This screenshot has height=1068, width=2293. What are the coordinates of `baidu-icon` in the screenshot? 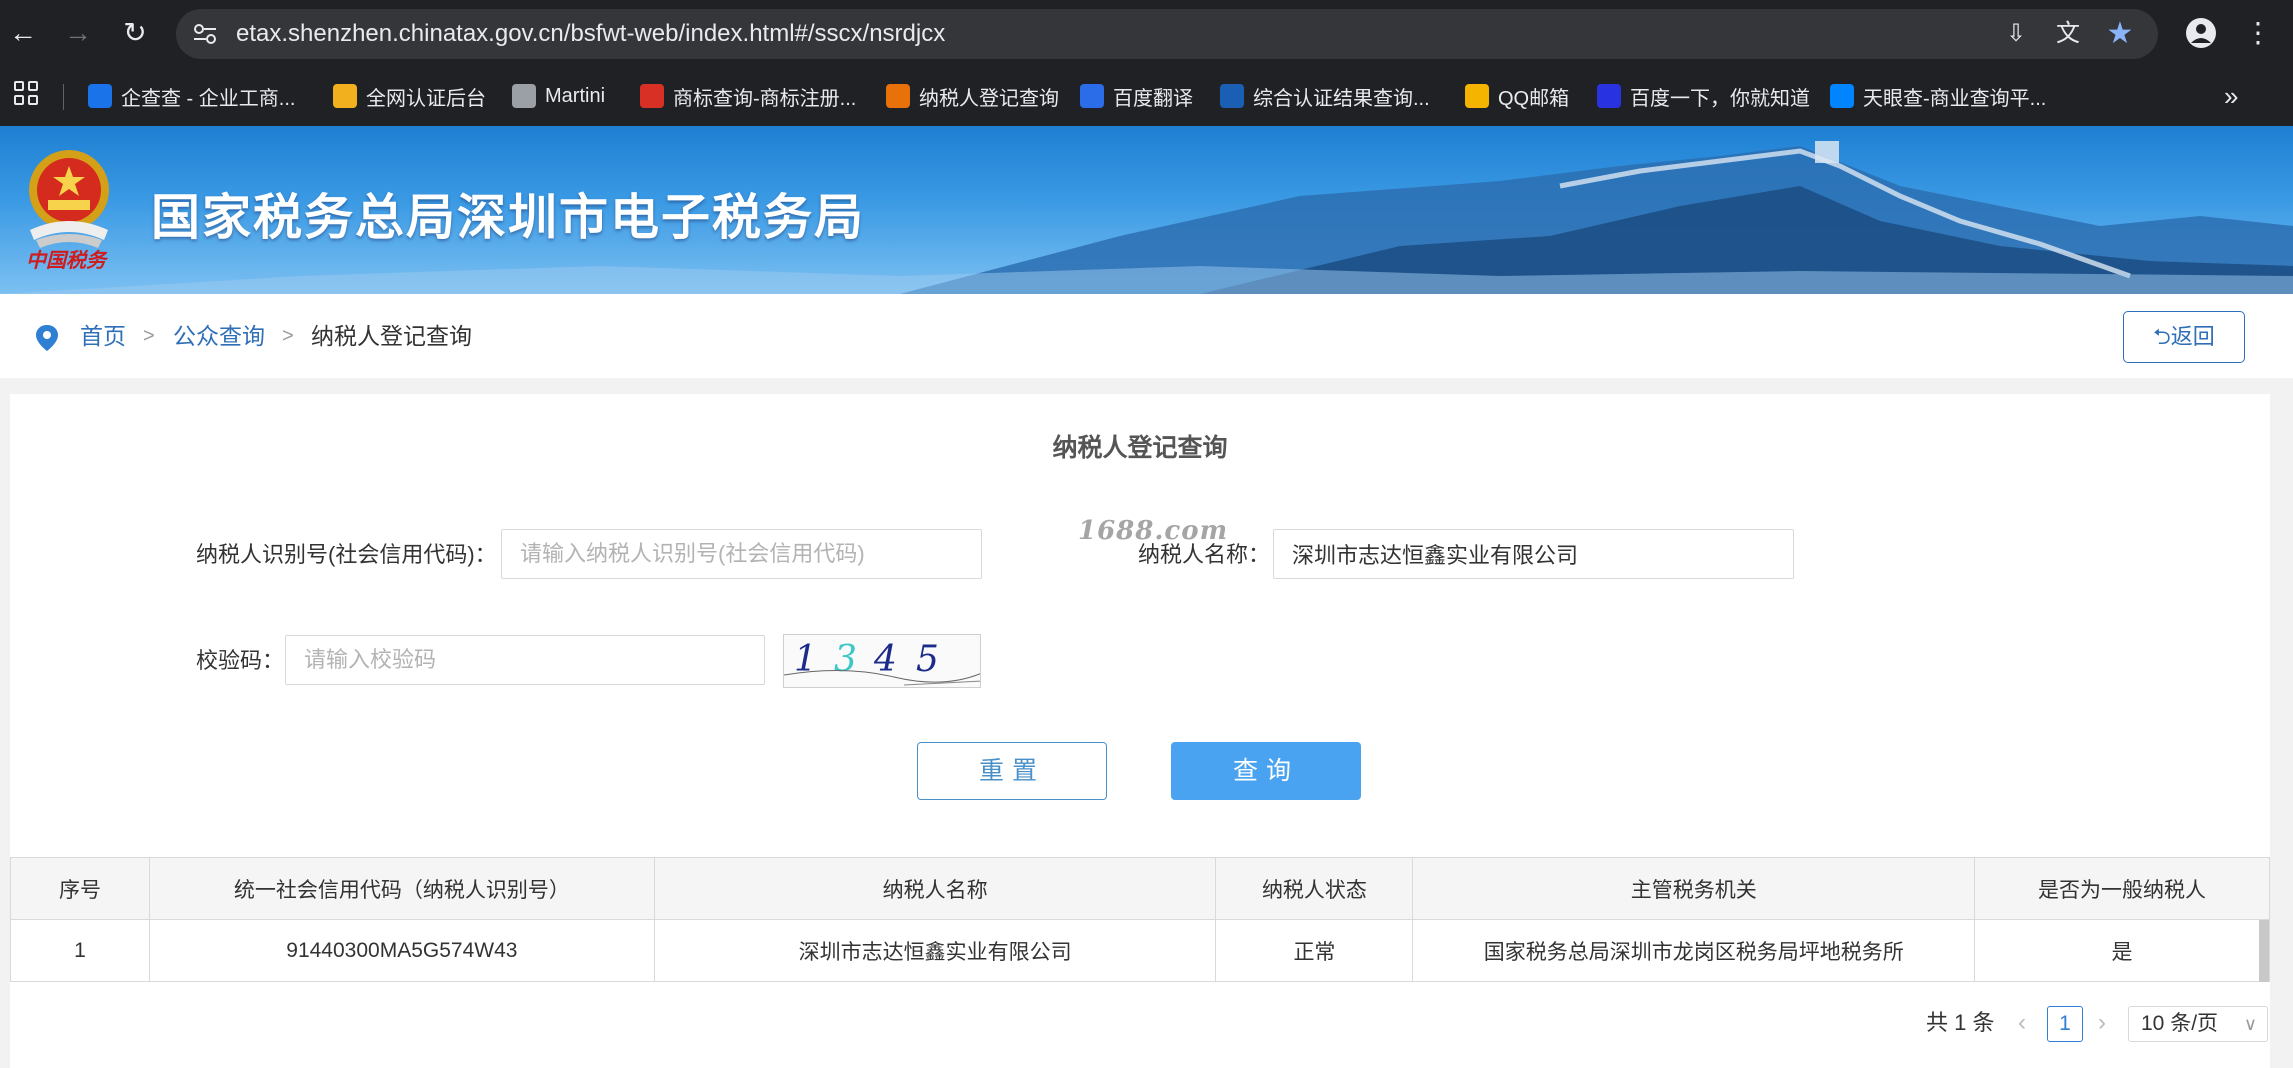 It's located at (1609, 96).